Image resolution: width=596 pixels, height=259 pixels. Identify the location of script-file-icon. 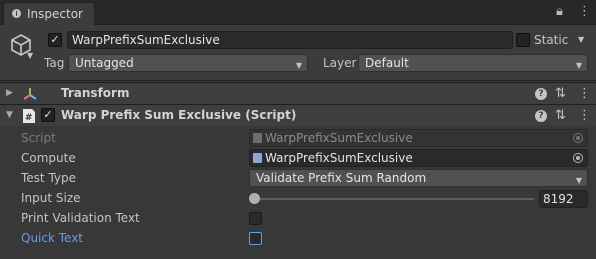
(257, 138).